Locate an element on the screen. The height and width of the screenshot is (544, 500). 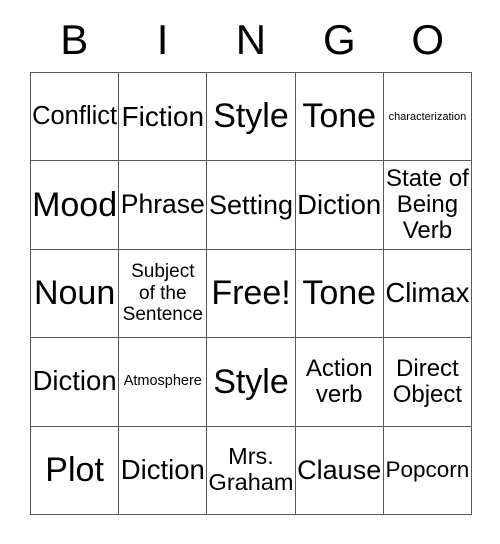
bingo-cell-free: Free! is located at coordinates (251, 294).